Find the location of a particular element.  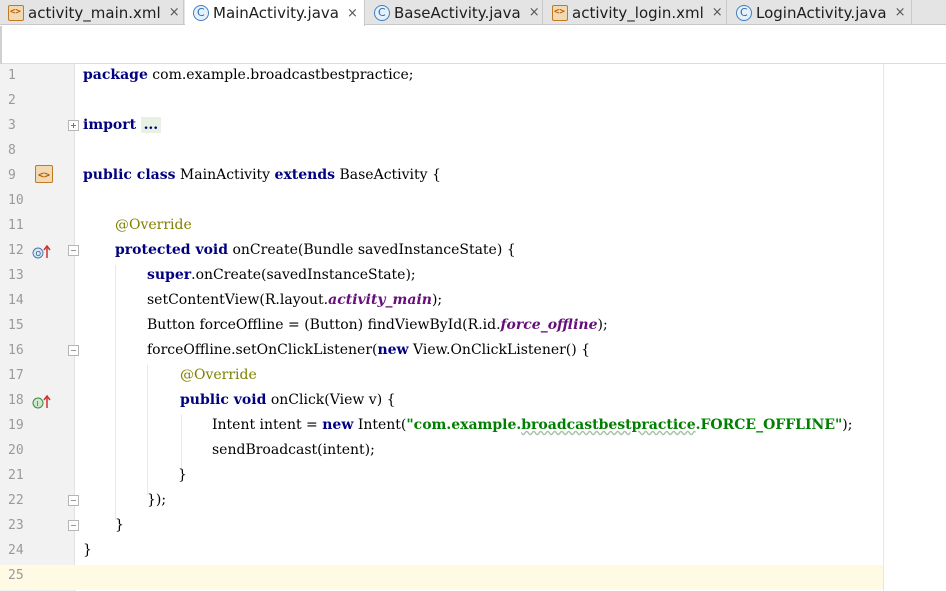

line-number: 23 is located at coordinates (16, 525).